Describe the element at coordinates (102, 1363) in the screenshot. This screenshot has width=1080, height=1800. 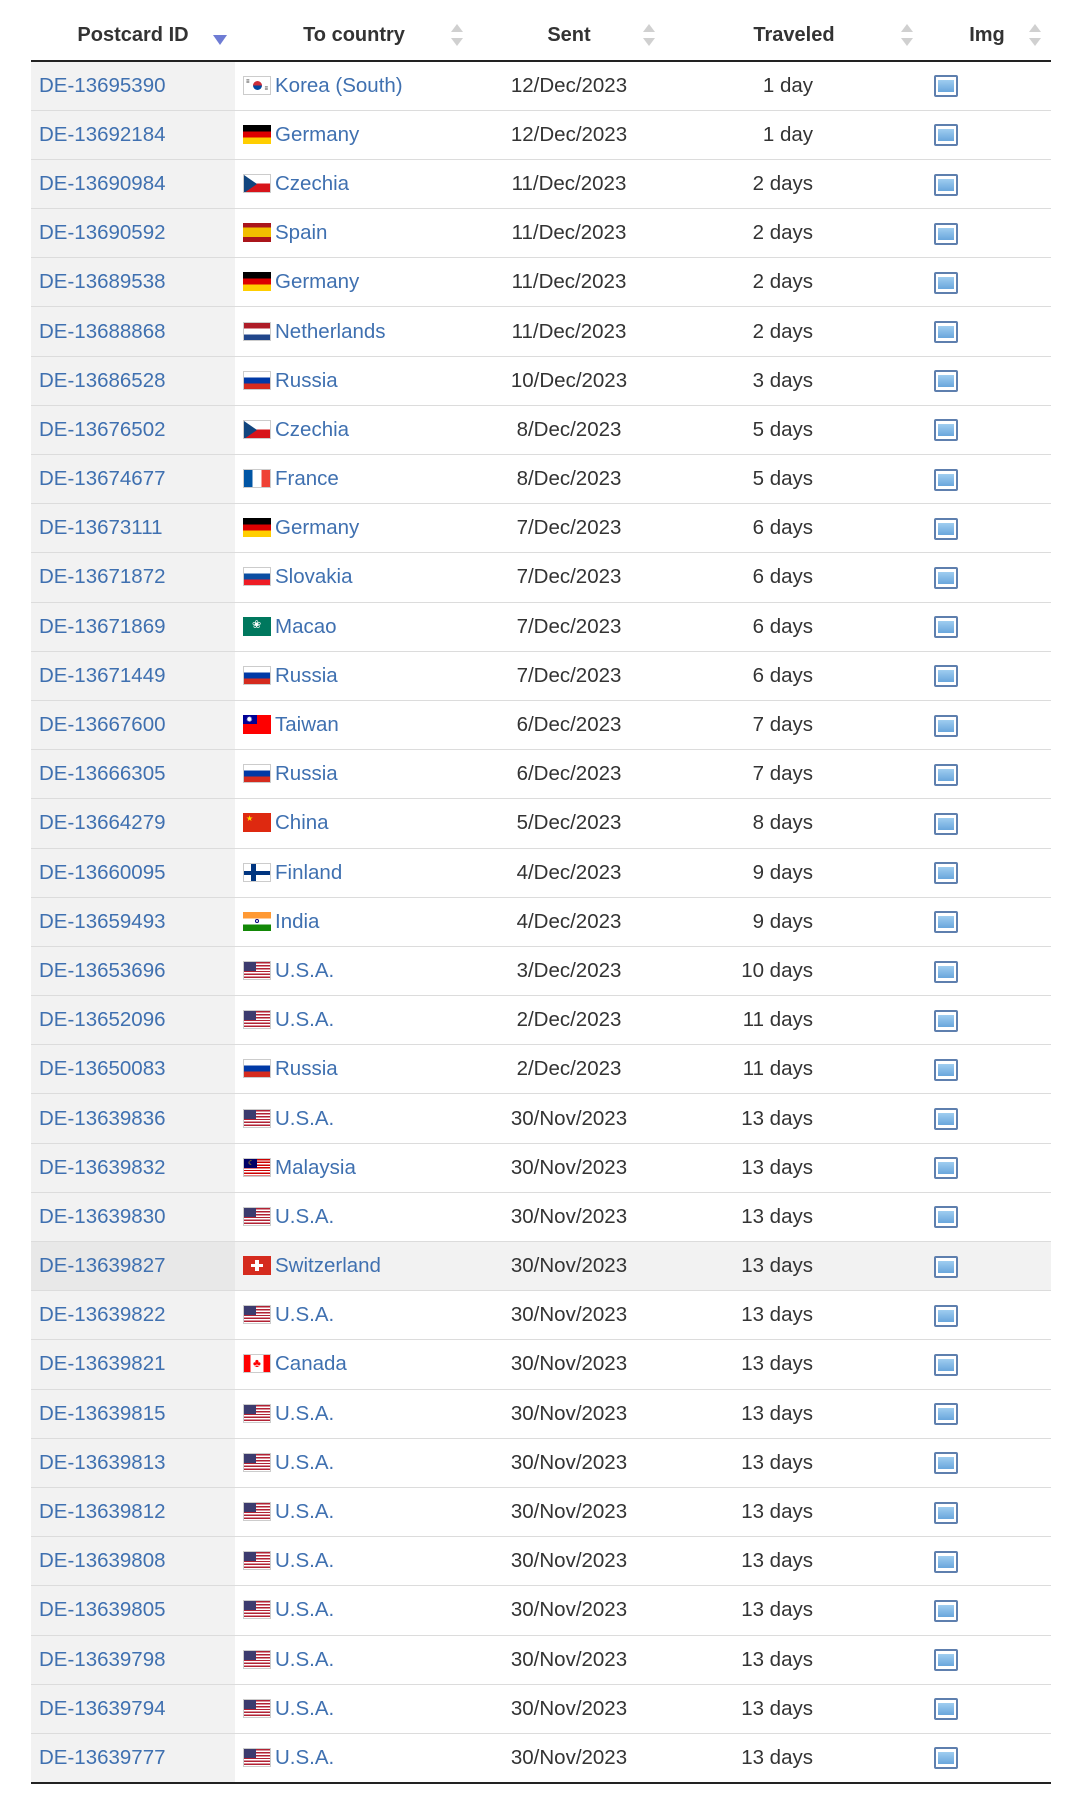
I see `postcard-id-link: DE-13639821` at that location.